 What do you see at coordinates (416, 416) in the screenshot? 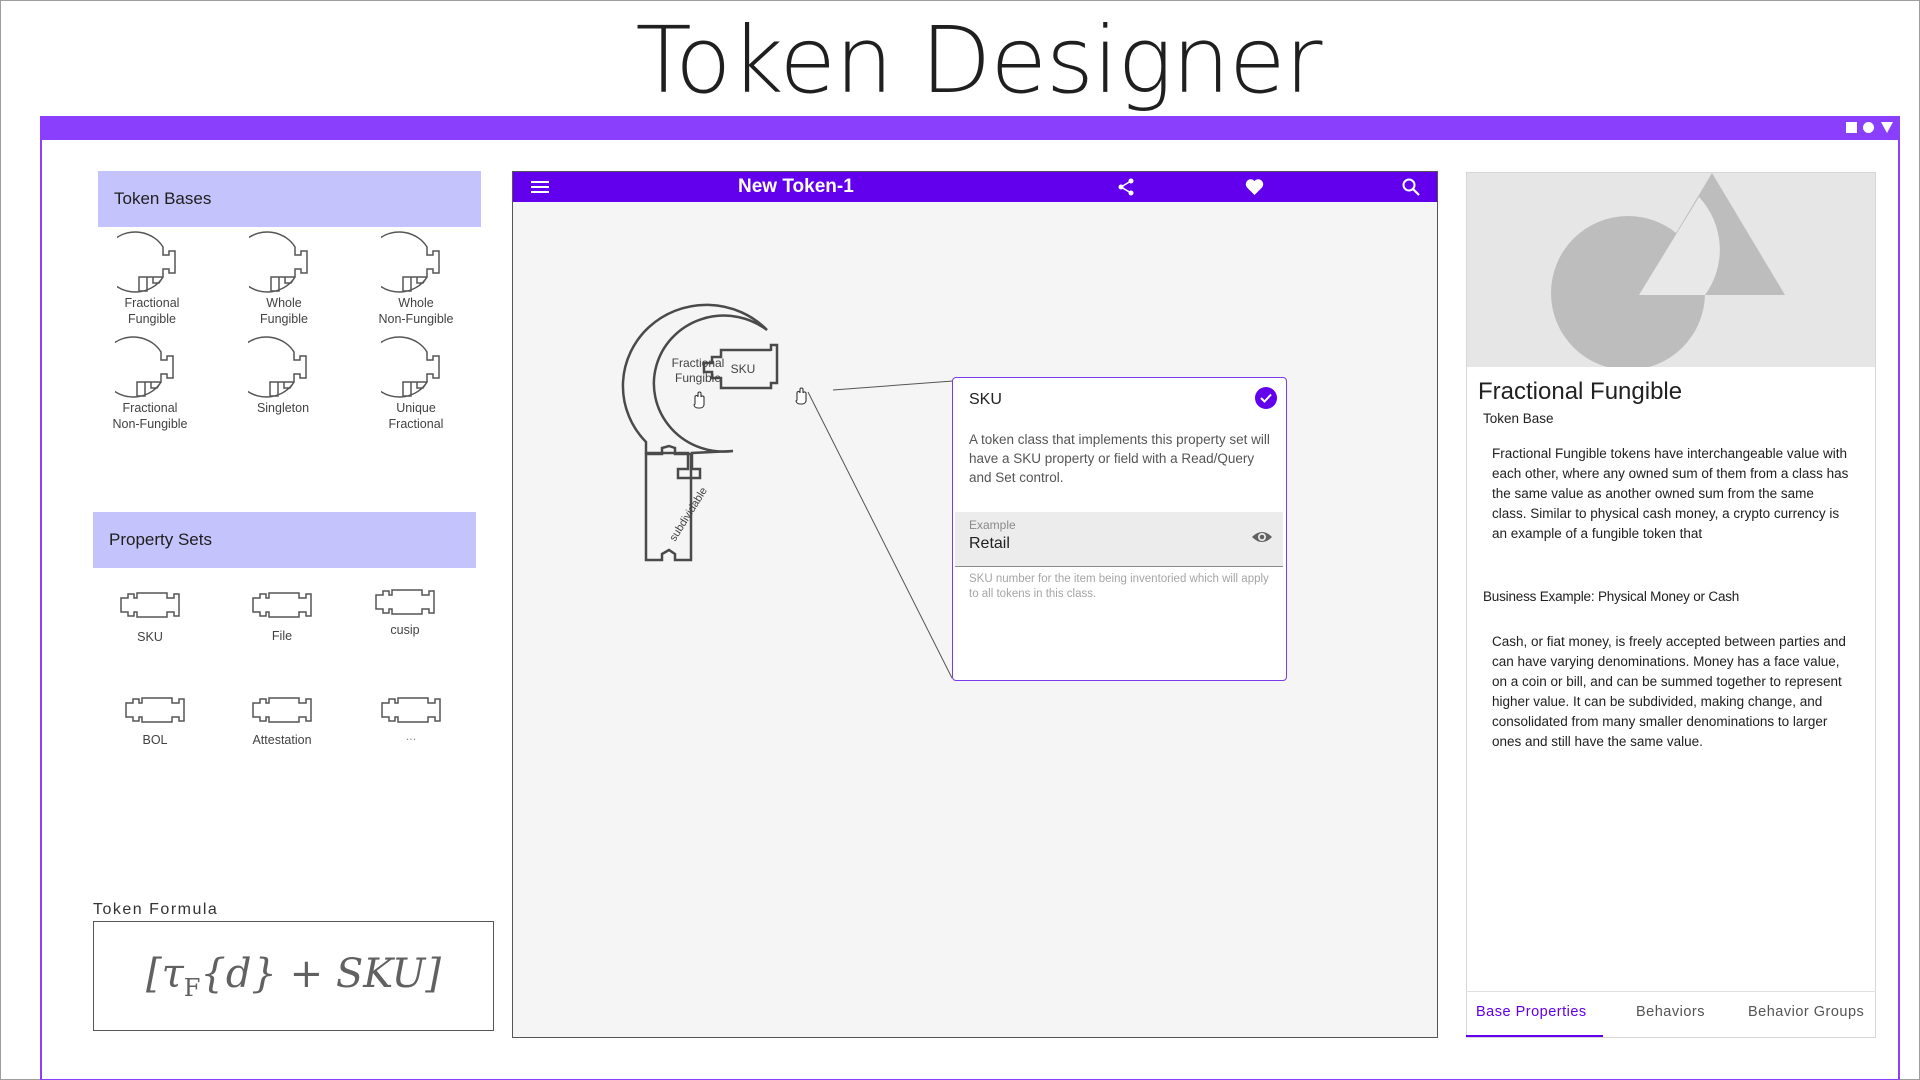
I see `token-base-label: Unique Fractional` at bounding box center [416, 416].